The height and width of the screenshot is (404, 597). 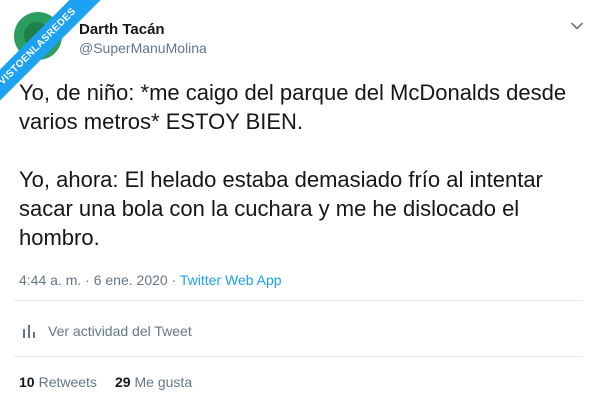 I want to click on likes-label: Me gusta, so click(x=163, y=382).